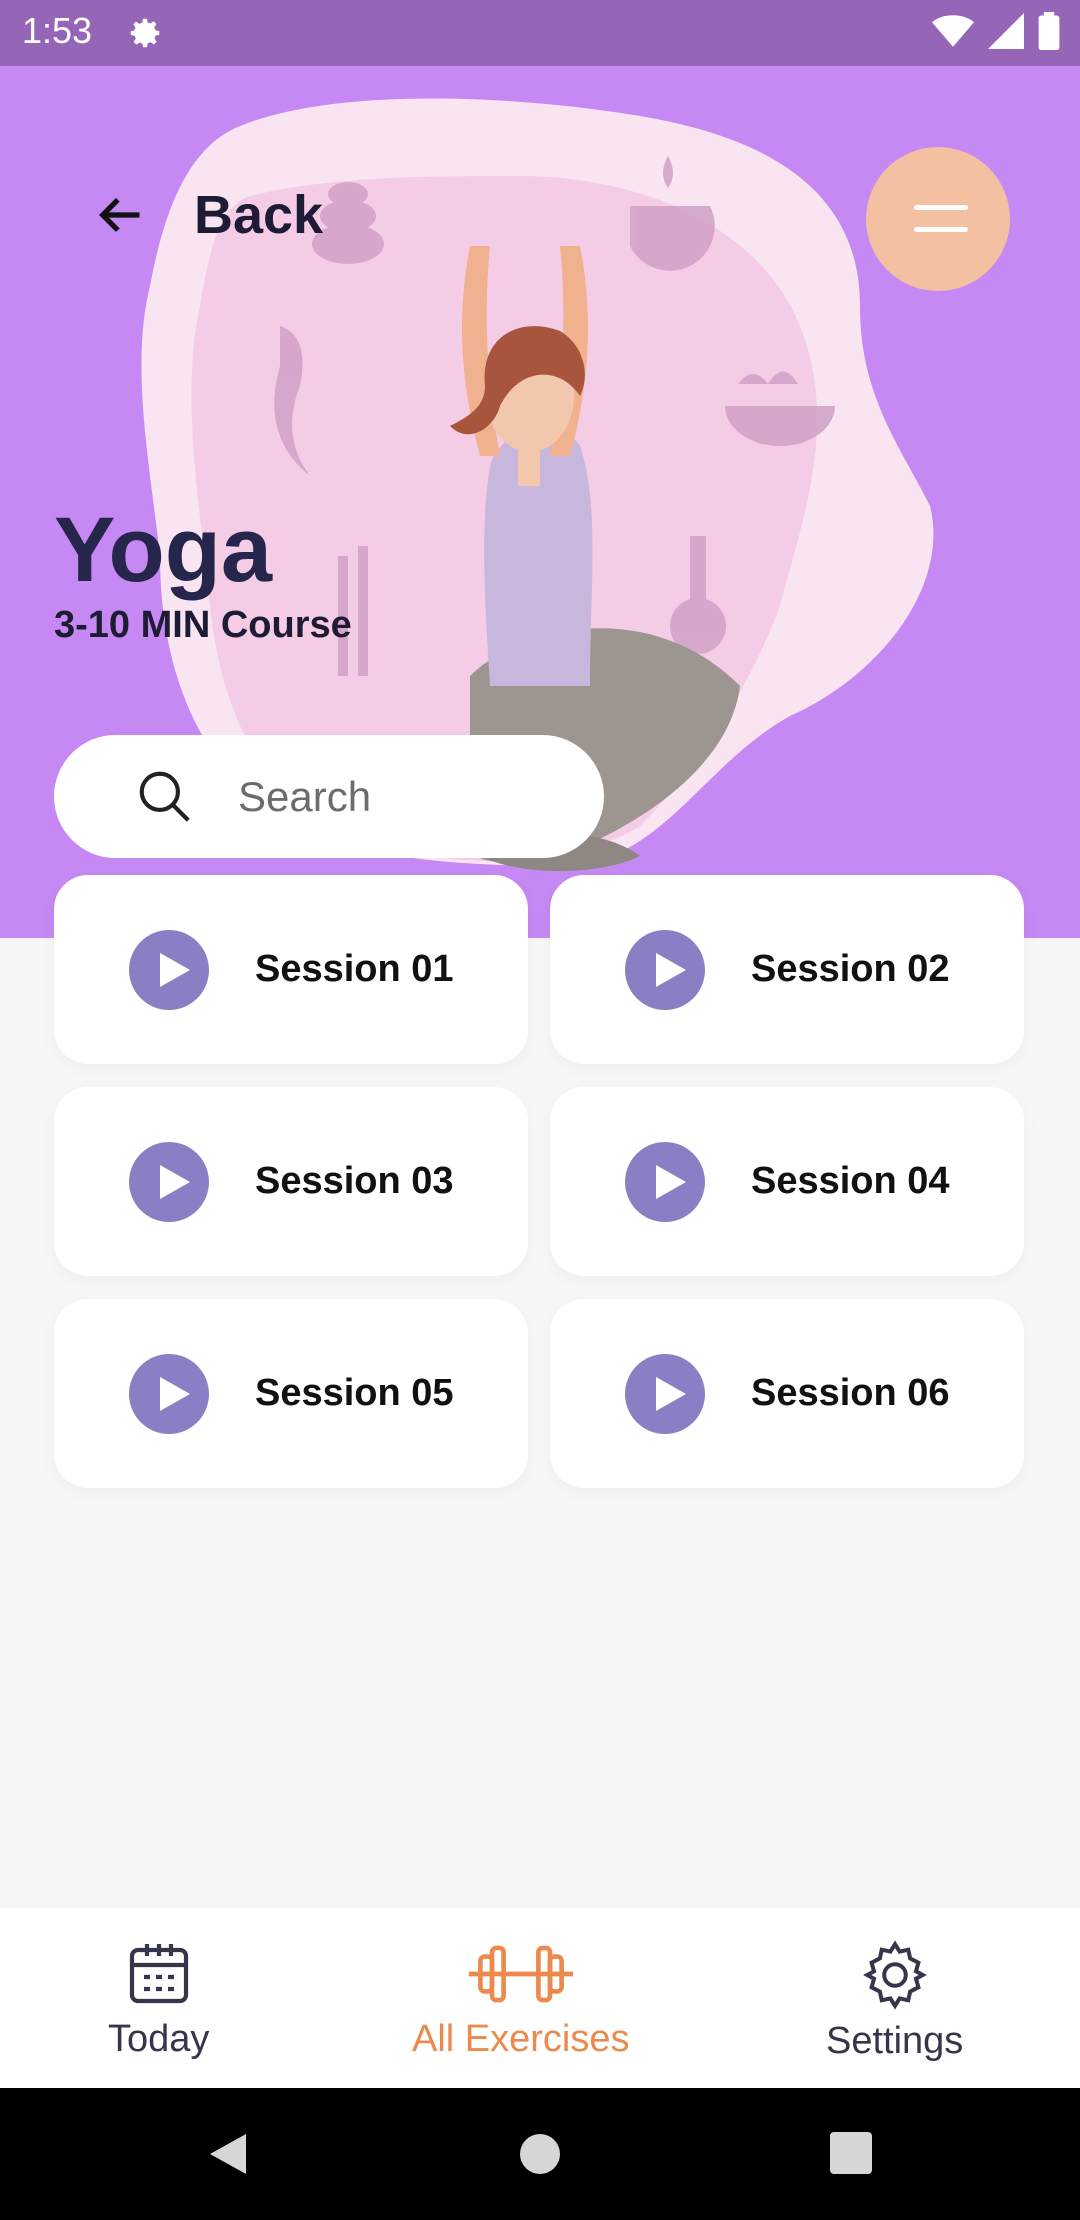  What do you see at coordinates (203, 625) in the screenshot?
I see `course-subtitle: 3-10 MIN Course` at bounding box center [203, 625].